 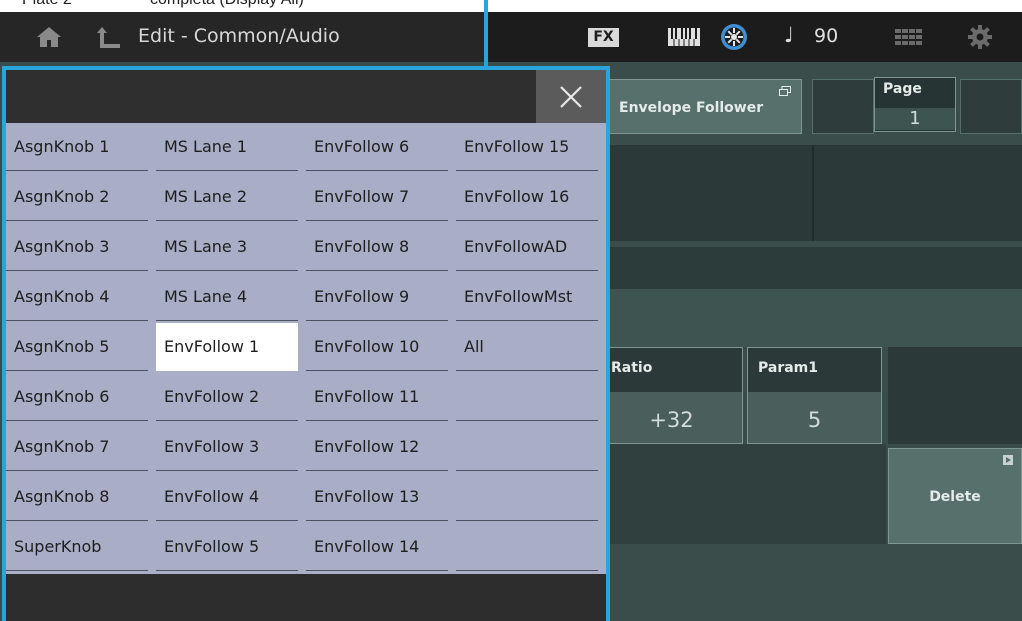 I want to click on play-arrow-icon, so click(x=1008, y=460).